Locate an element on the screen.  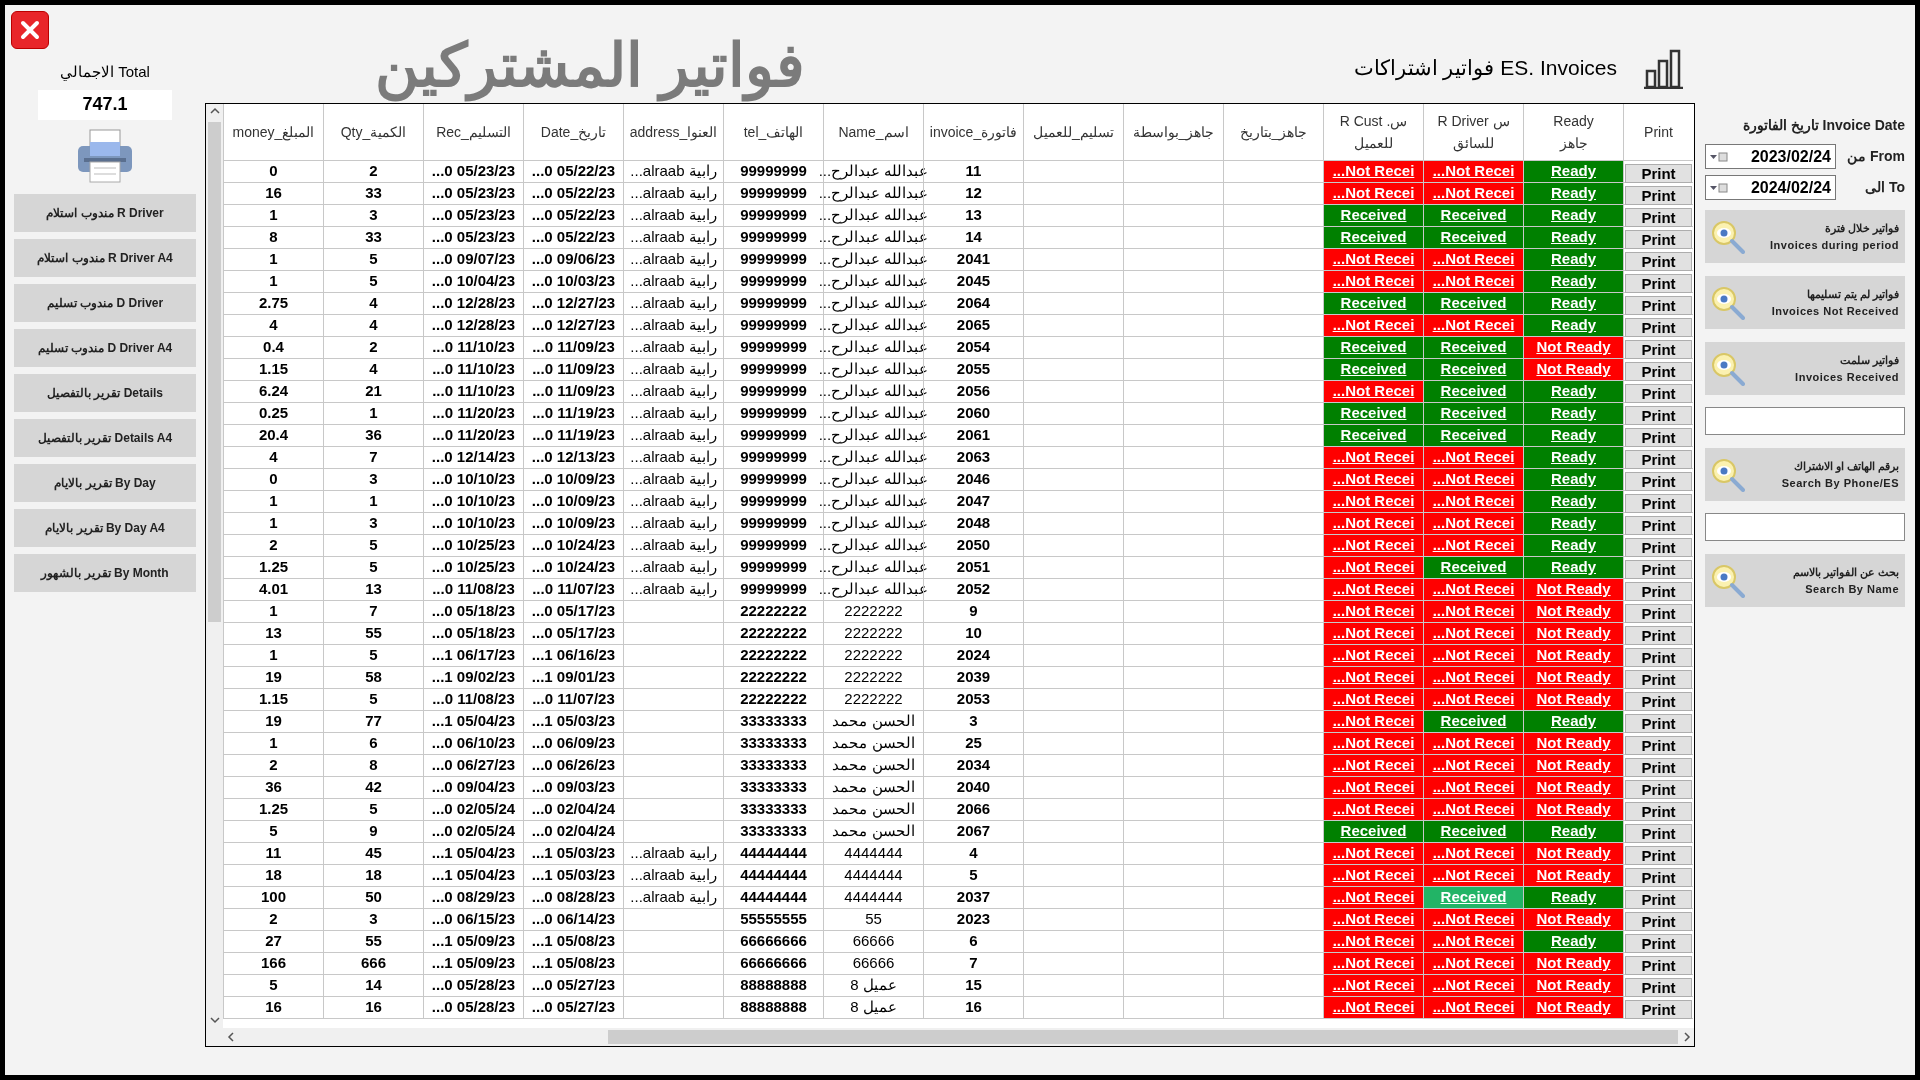
report-button: تقرير بالتفصيل Details is located at coordinates (105, 392).